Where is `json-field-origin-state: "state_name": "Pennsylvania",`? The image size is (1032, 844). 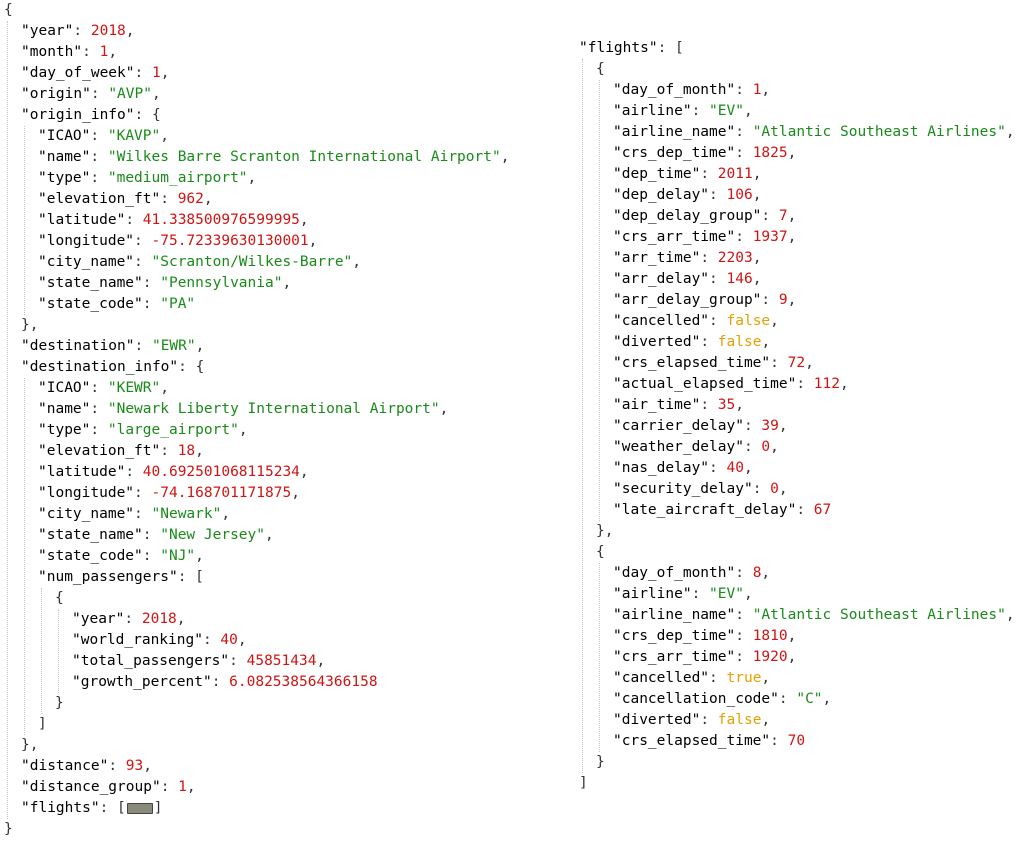
json-field-origin-state: "state_name": "Pennsylvania", is located at coordinates (256, 283).